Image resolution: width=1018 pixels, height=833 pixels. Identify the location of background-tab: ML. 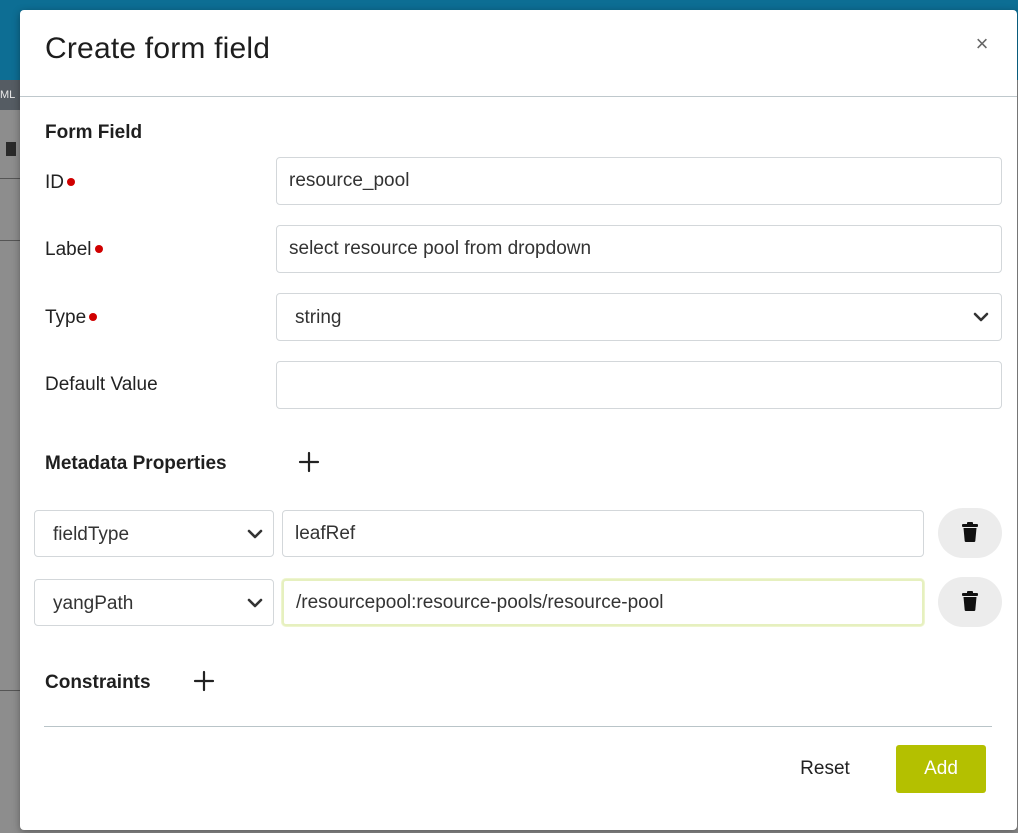
(10, 95).